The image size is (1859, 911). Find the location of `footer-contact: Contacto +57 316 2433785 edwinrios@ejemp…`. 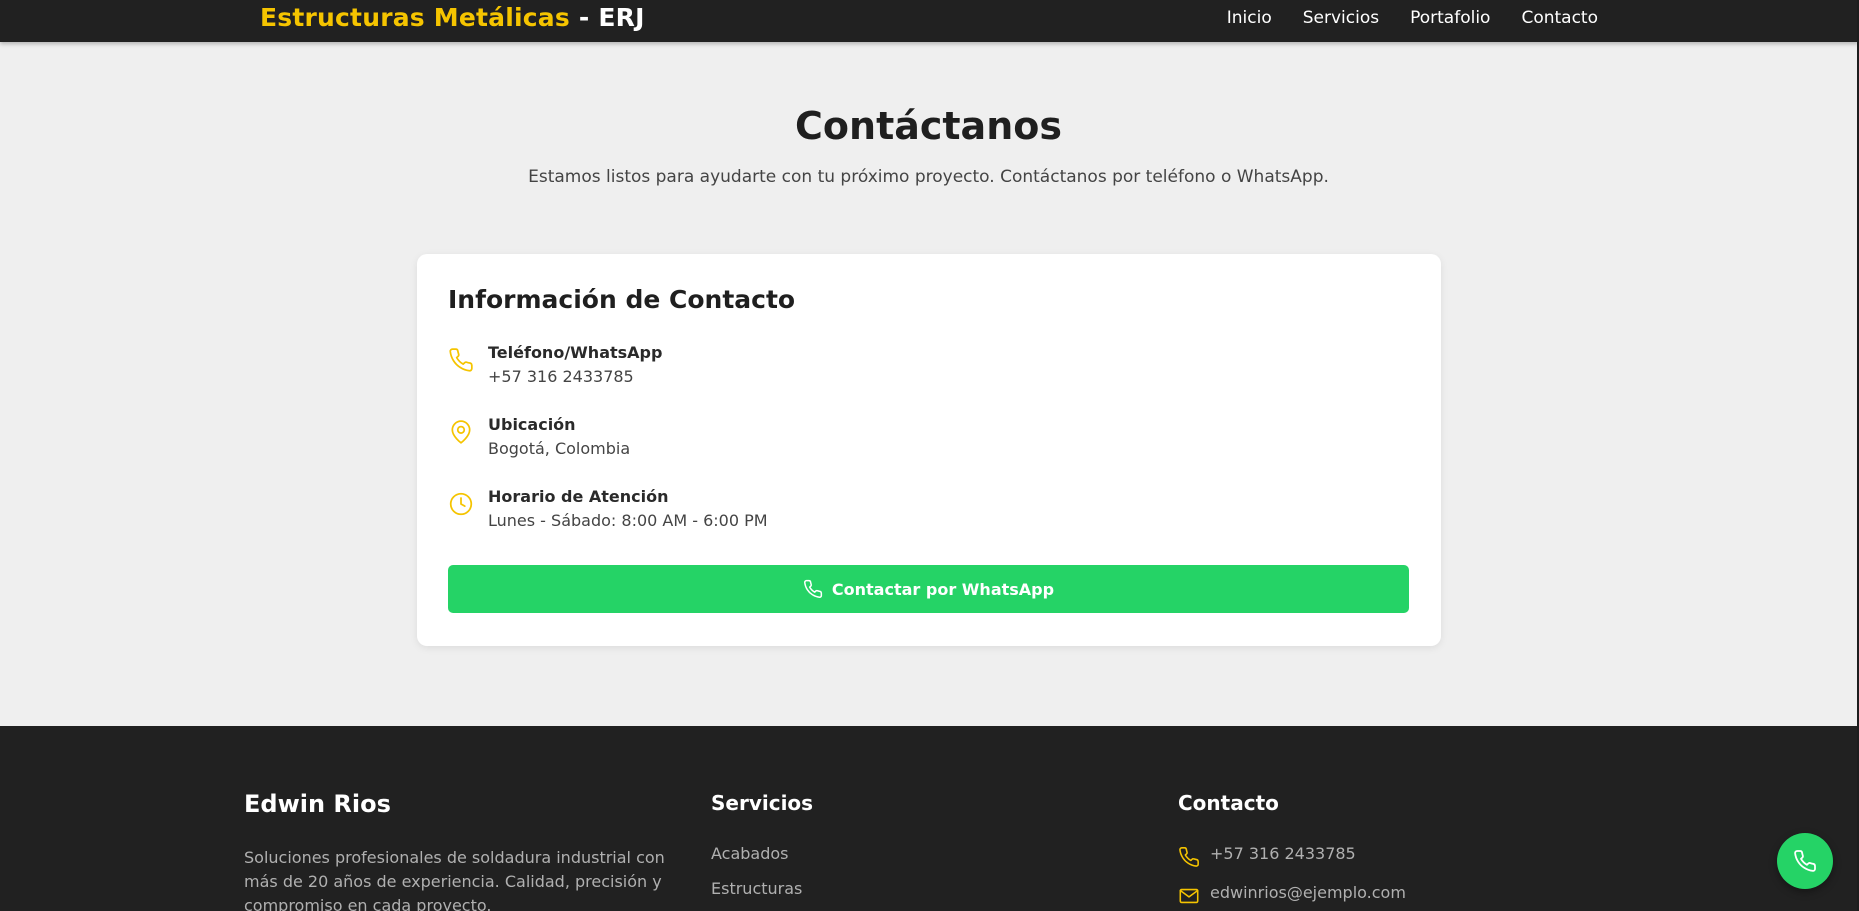

footer-contact: Contacto +57 316 2433785 edwinrios@ejemp… is located at coordinates (1393, 818).